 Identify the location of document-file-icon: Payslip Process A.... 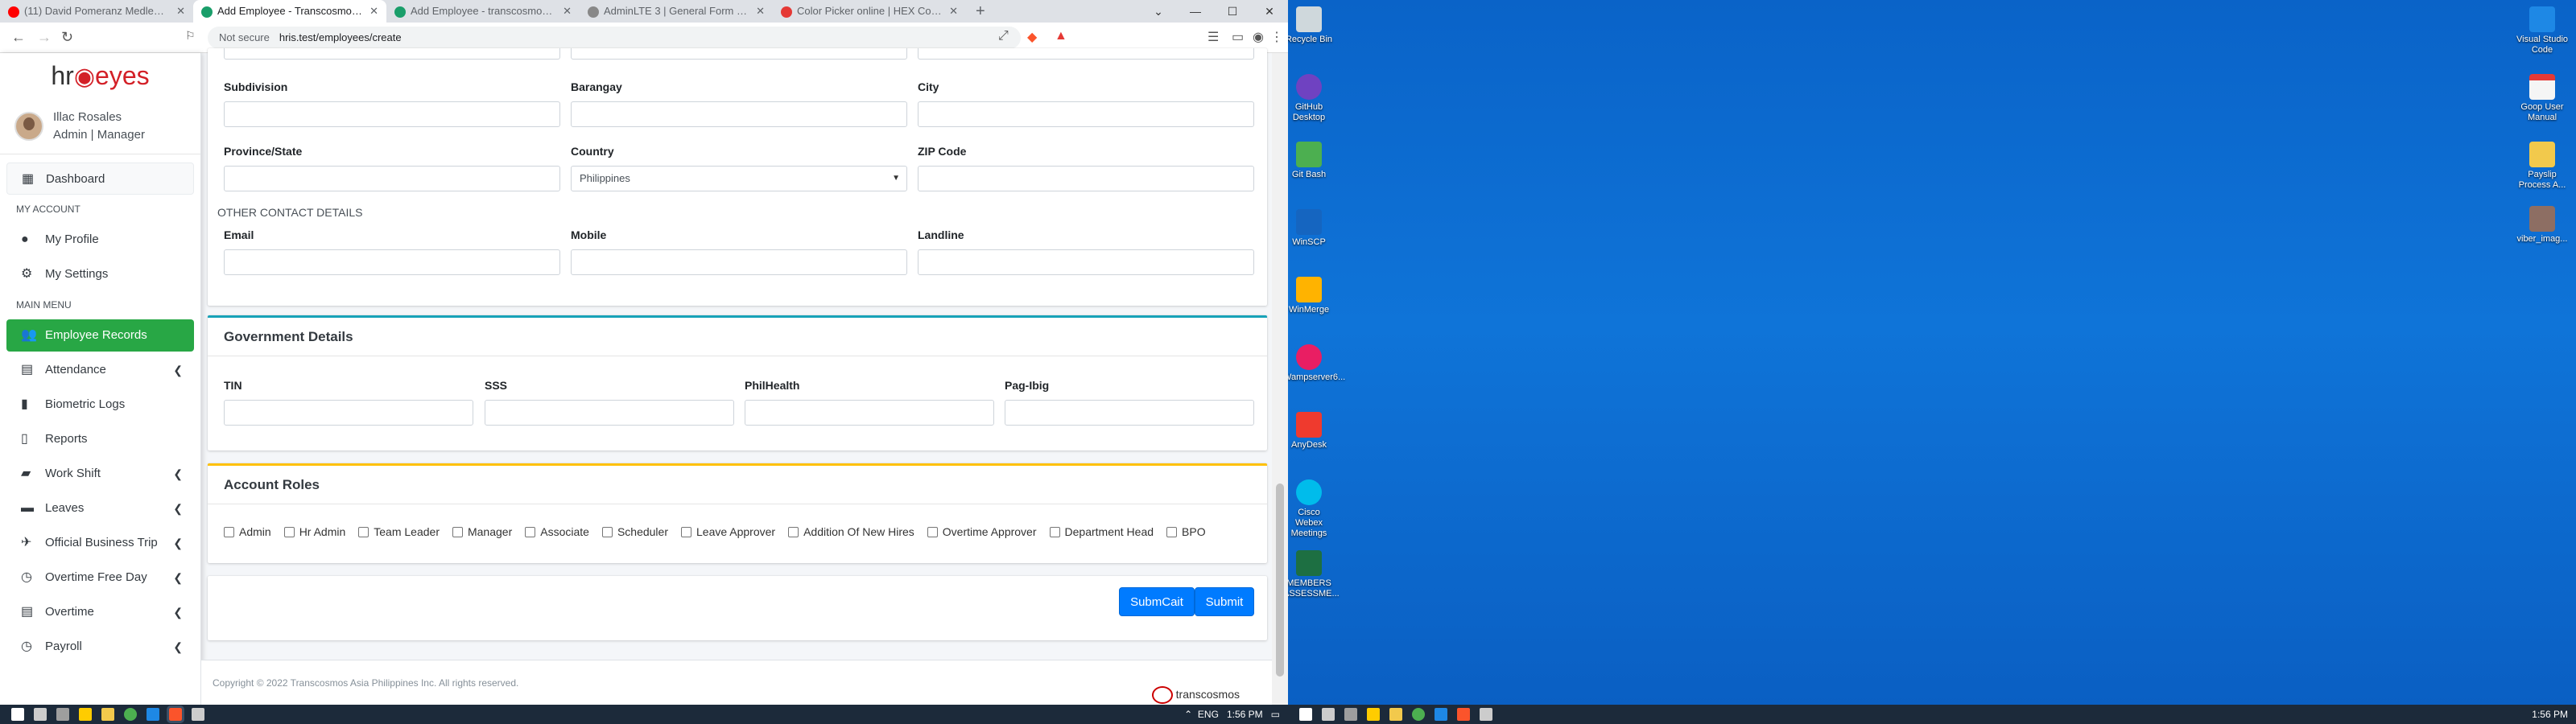
(2542, 166).